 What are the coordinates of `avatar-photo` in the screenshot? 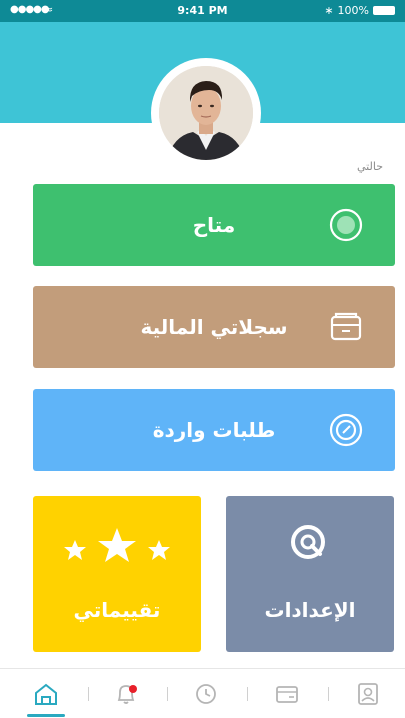 It's located at (206, 113).